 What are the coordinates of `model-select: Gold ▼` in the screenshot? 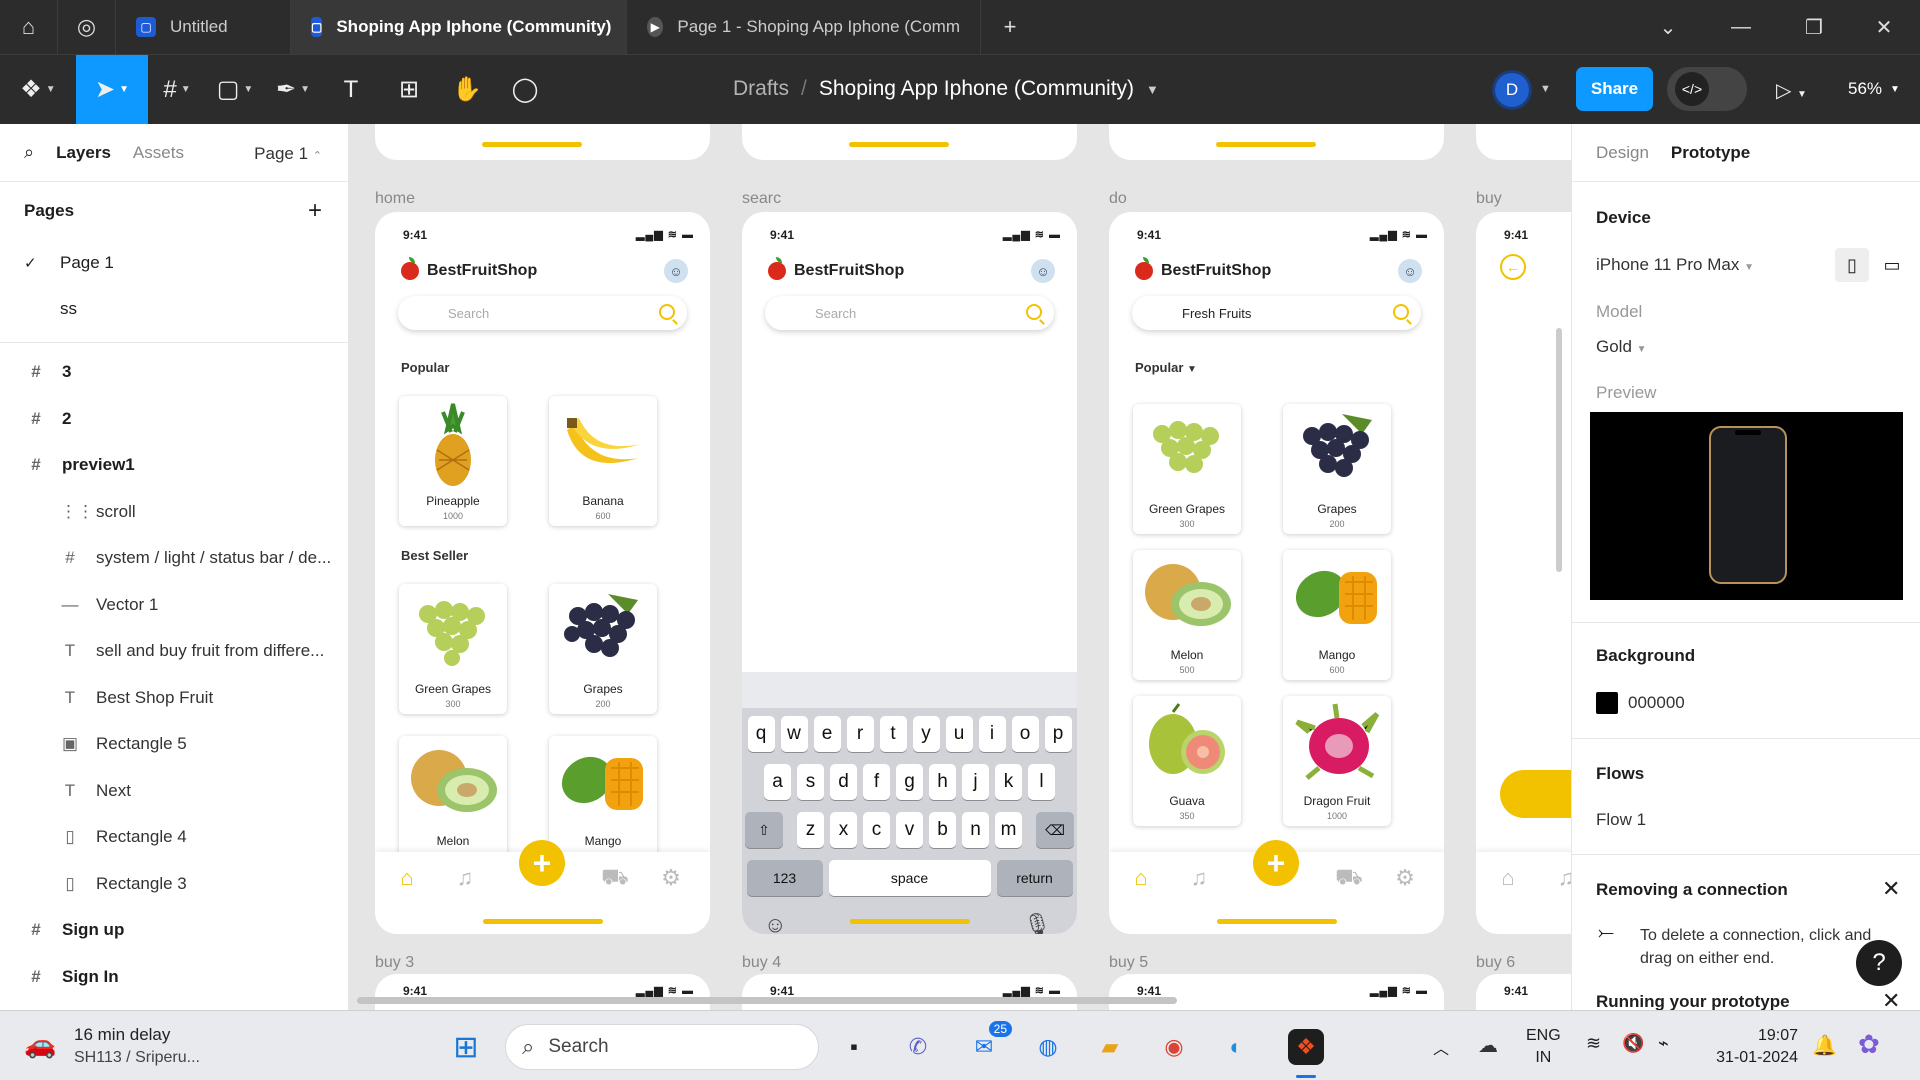 It's located at (1621, 347).